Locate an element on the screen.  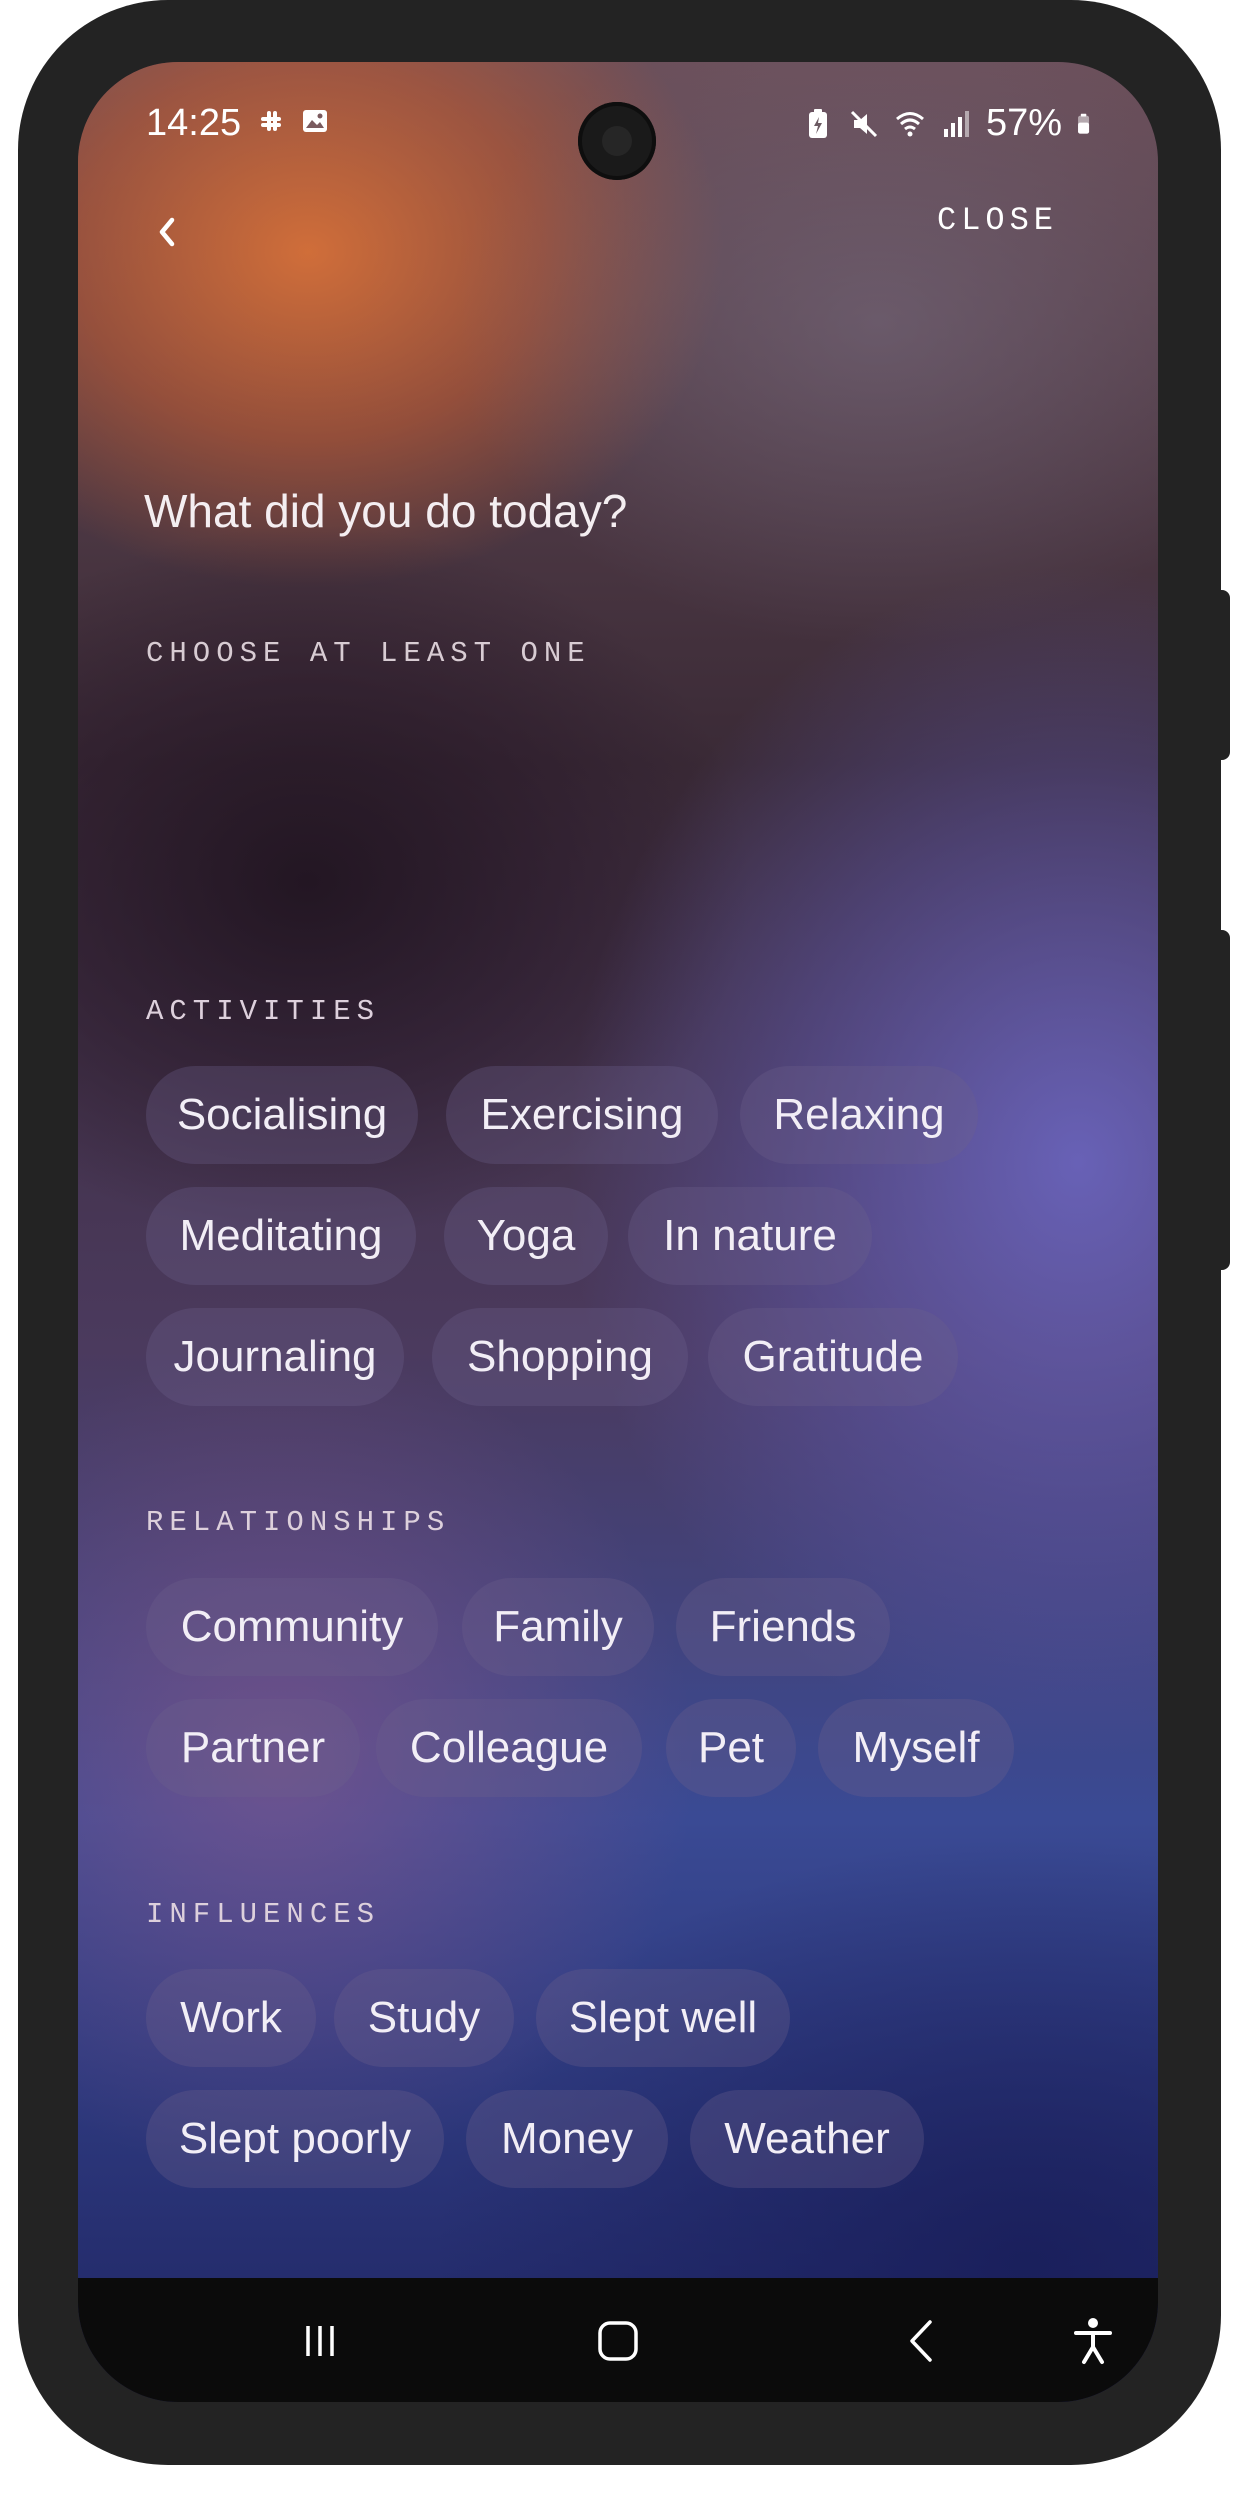
back-icon is located at coordinates (923, 2341).